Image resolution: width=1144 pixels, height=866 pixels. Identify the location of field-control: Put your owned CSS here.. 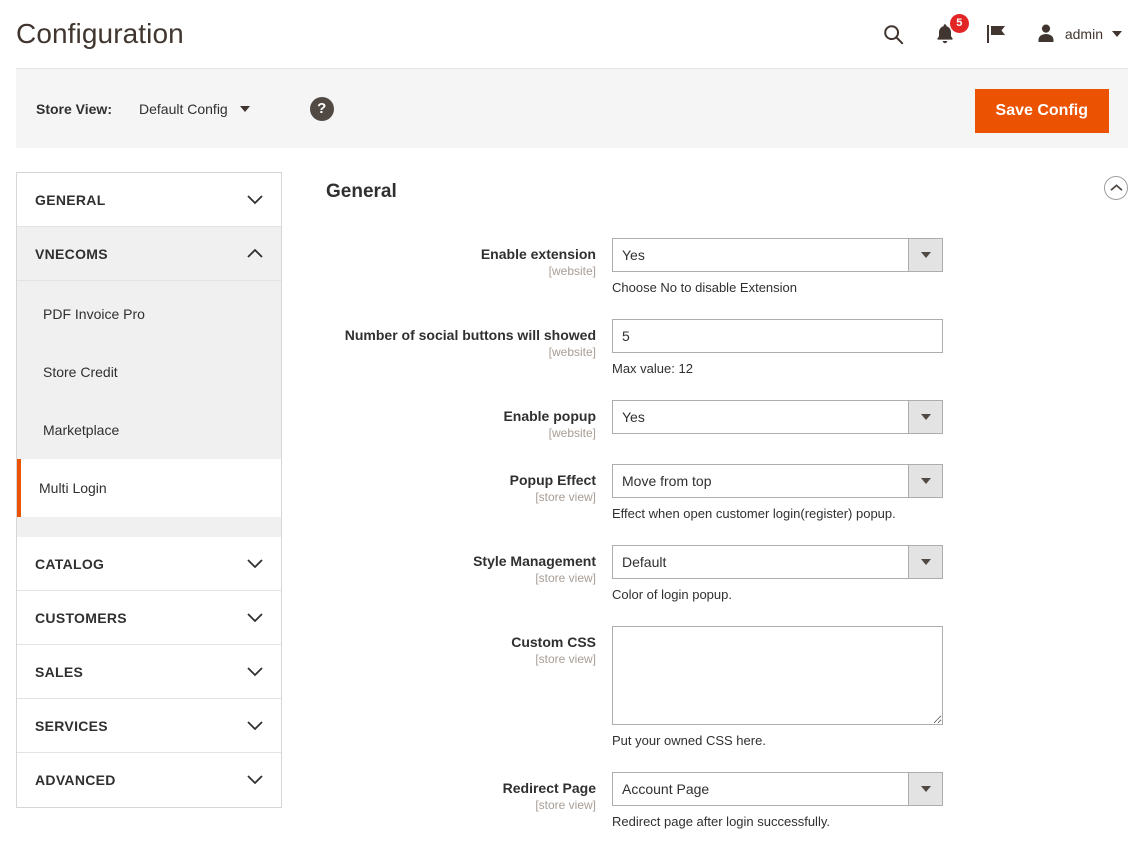
(870, 688).